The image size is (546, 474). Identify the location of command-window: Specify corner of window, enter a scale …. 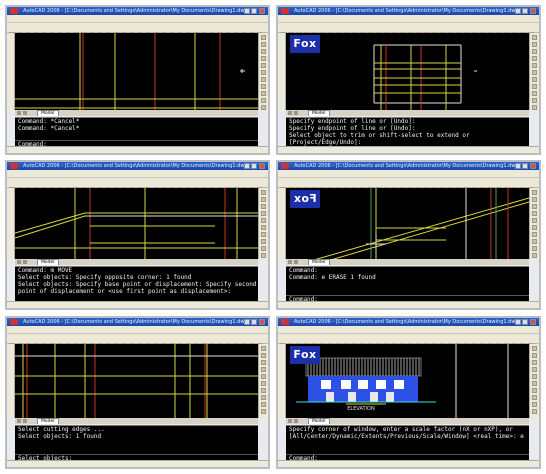
(407, 443).